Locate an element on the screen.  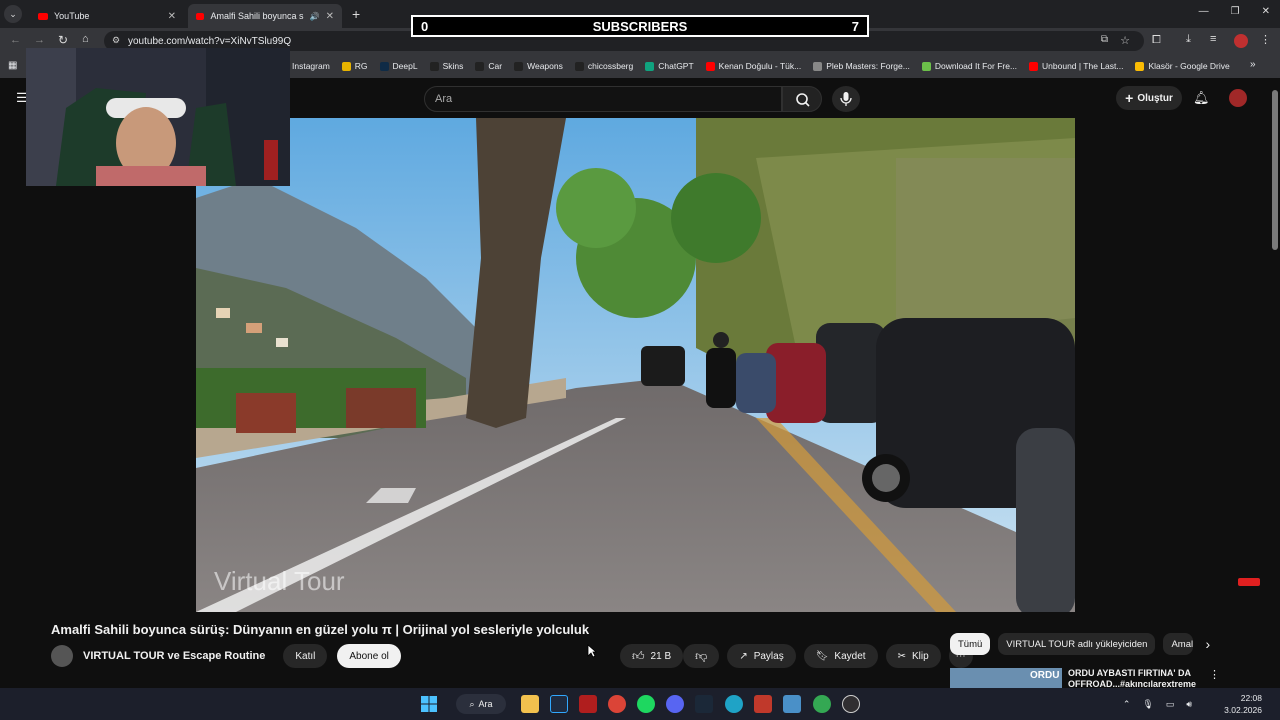
search-icon: ⌕ is located at coordinates (472, 703).